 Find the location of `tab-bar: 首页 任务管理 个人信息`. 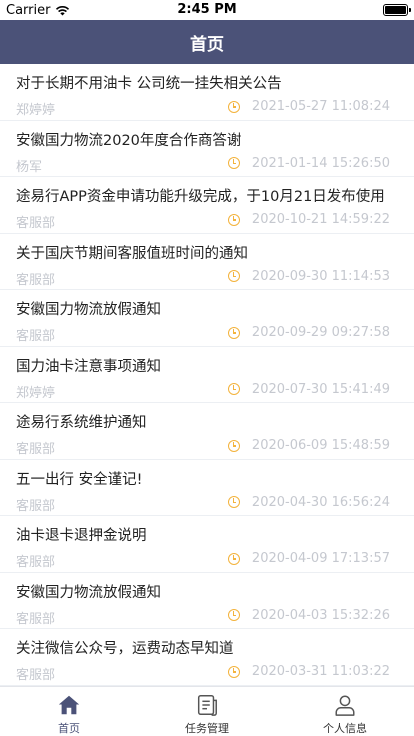

tab-bar: 首页 任务管理 个人信息 is located at coordinates (207, 711).